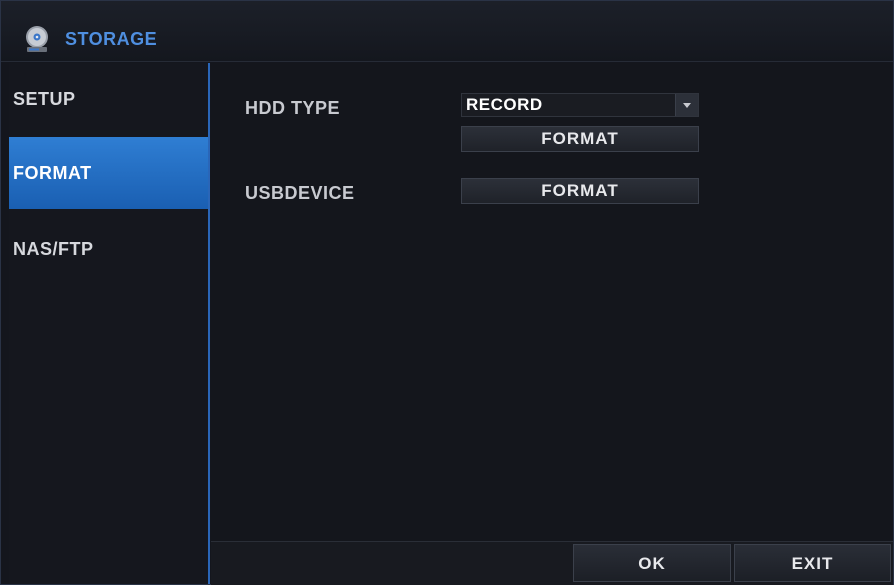 This screenshot has height=585, width=894. What do you see at coordinates (300, 193) in the screenshot?
I see `usb-device-label: USBDEVICE` at bounding box center [300, 193].